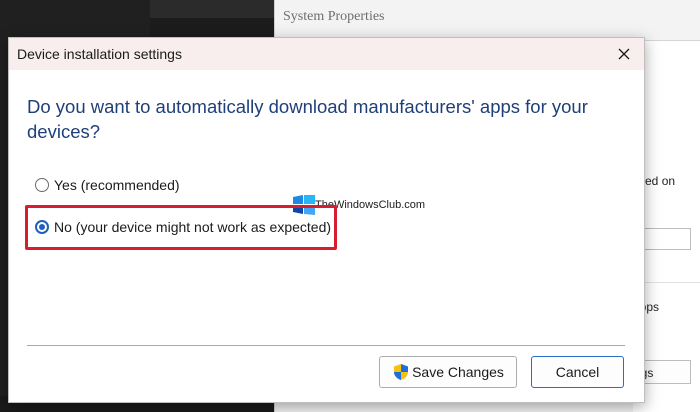 Image resolution: width=700 pixels, height=412 pixels. Describe the element at coordinates (181, 227) in the screenshot. I see `highlight-annotation` at that location.